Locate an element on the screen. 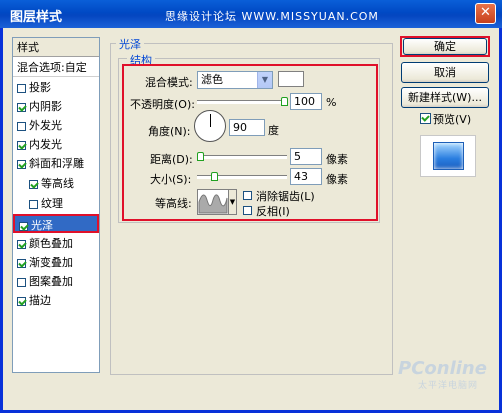 Image resolution: width=502 pixels, height=413 pixels. style-item-inner-shadow: 内阴影 is located at coordinates (56, 106).